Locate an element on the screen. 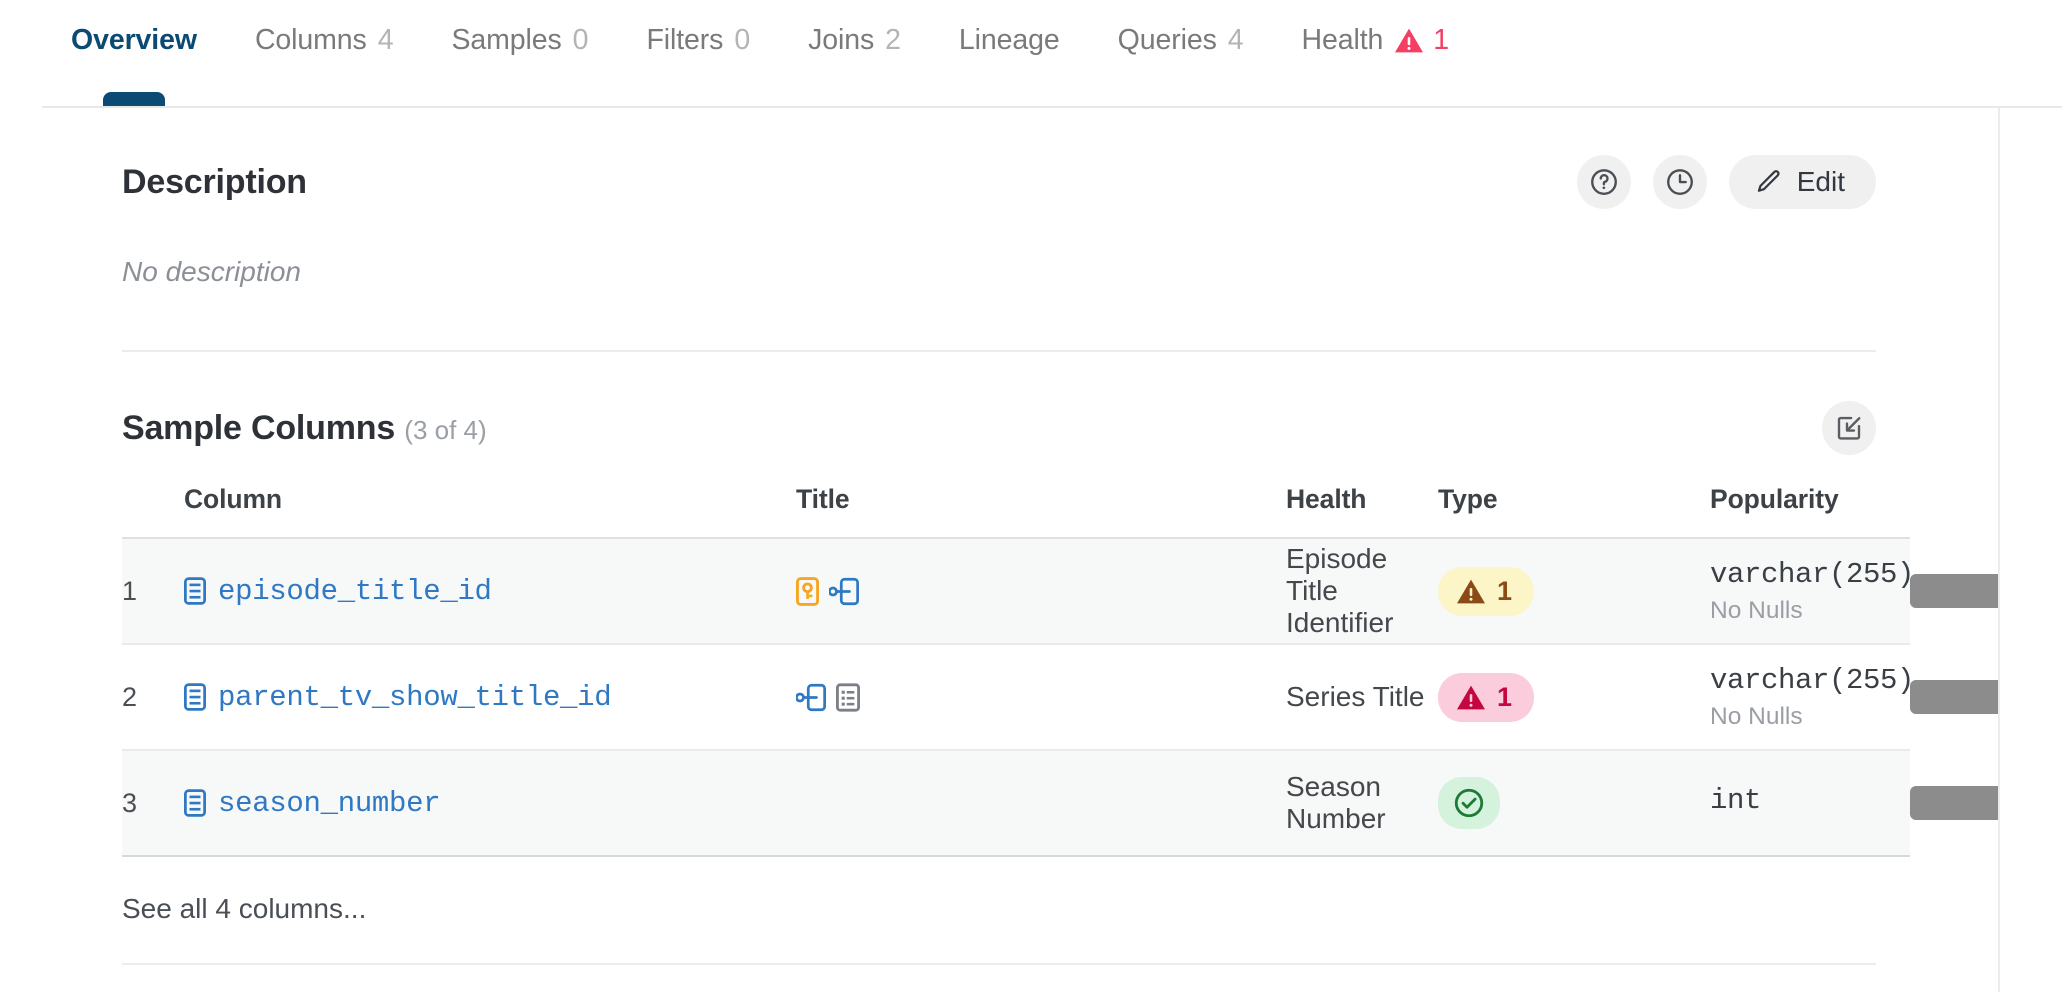 The height and width of the screenshot is (992, 2062). tab-joins-count: 2 is located at coordinates (893, 40).